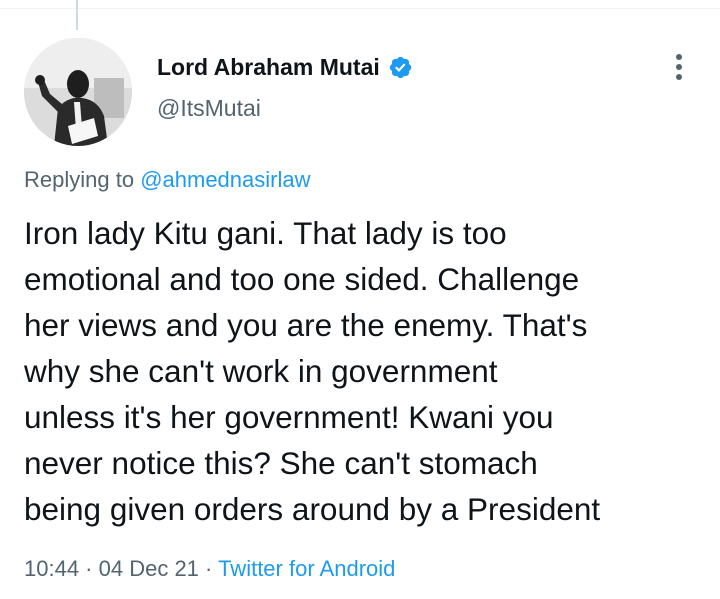 The width and height of the screenshot is (720, 599). Describe the element at coordinates (360, 8) in the screenshot. I see `divider` at that location.